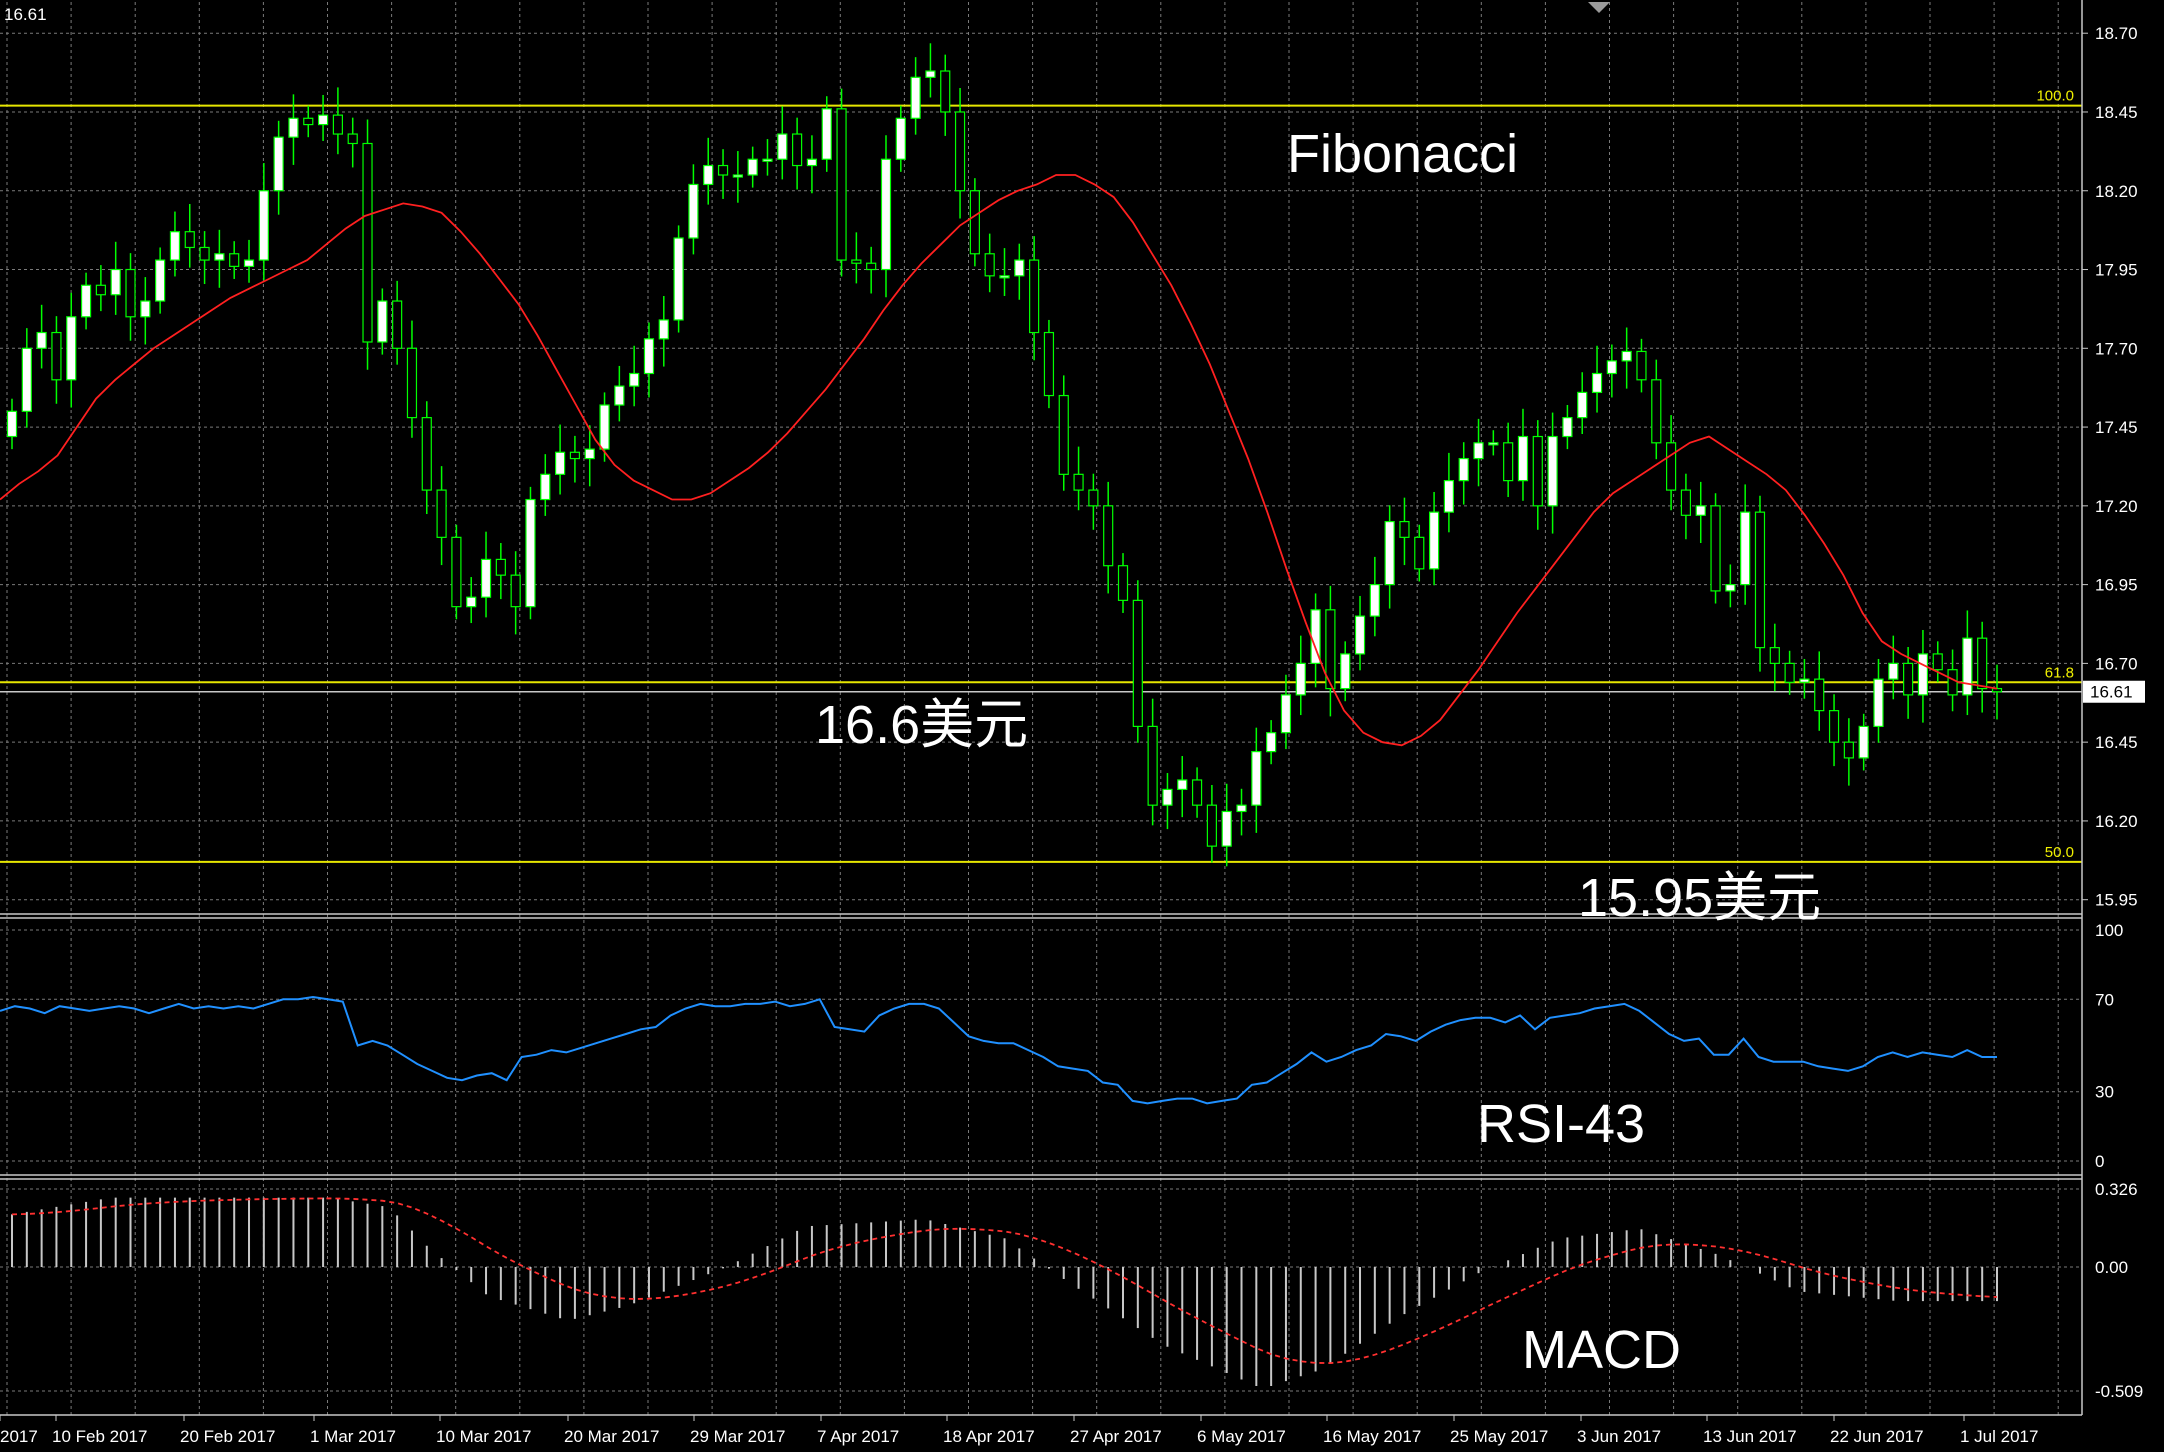 Image resolution: width=2164 pixels, height=1452 pixels. Describe the element at coordinates (2111, 1267) in the screenshot. I see `macd-tick-label: 0.00` at that location.